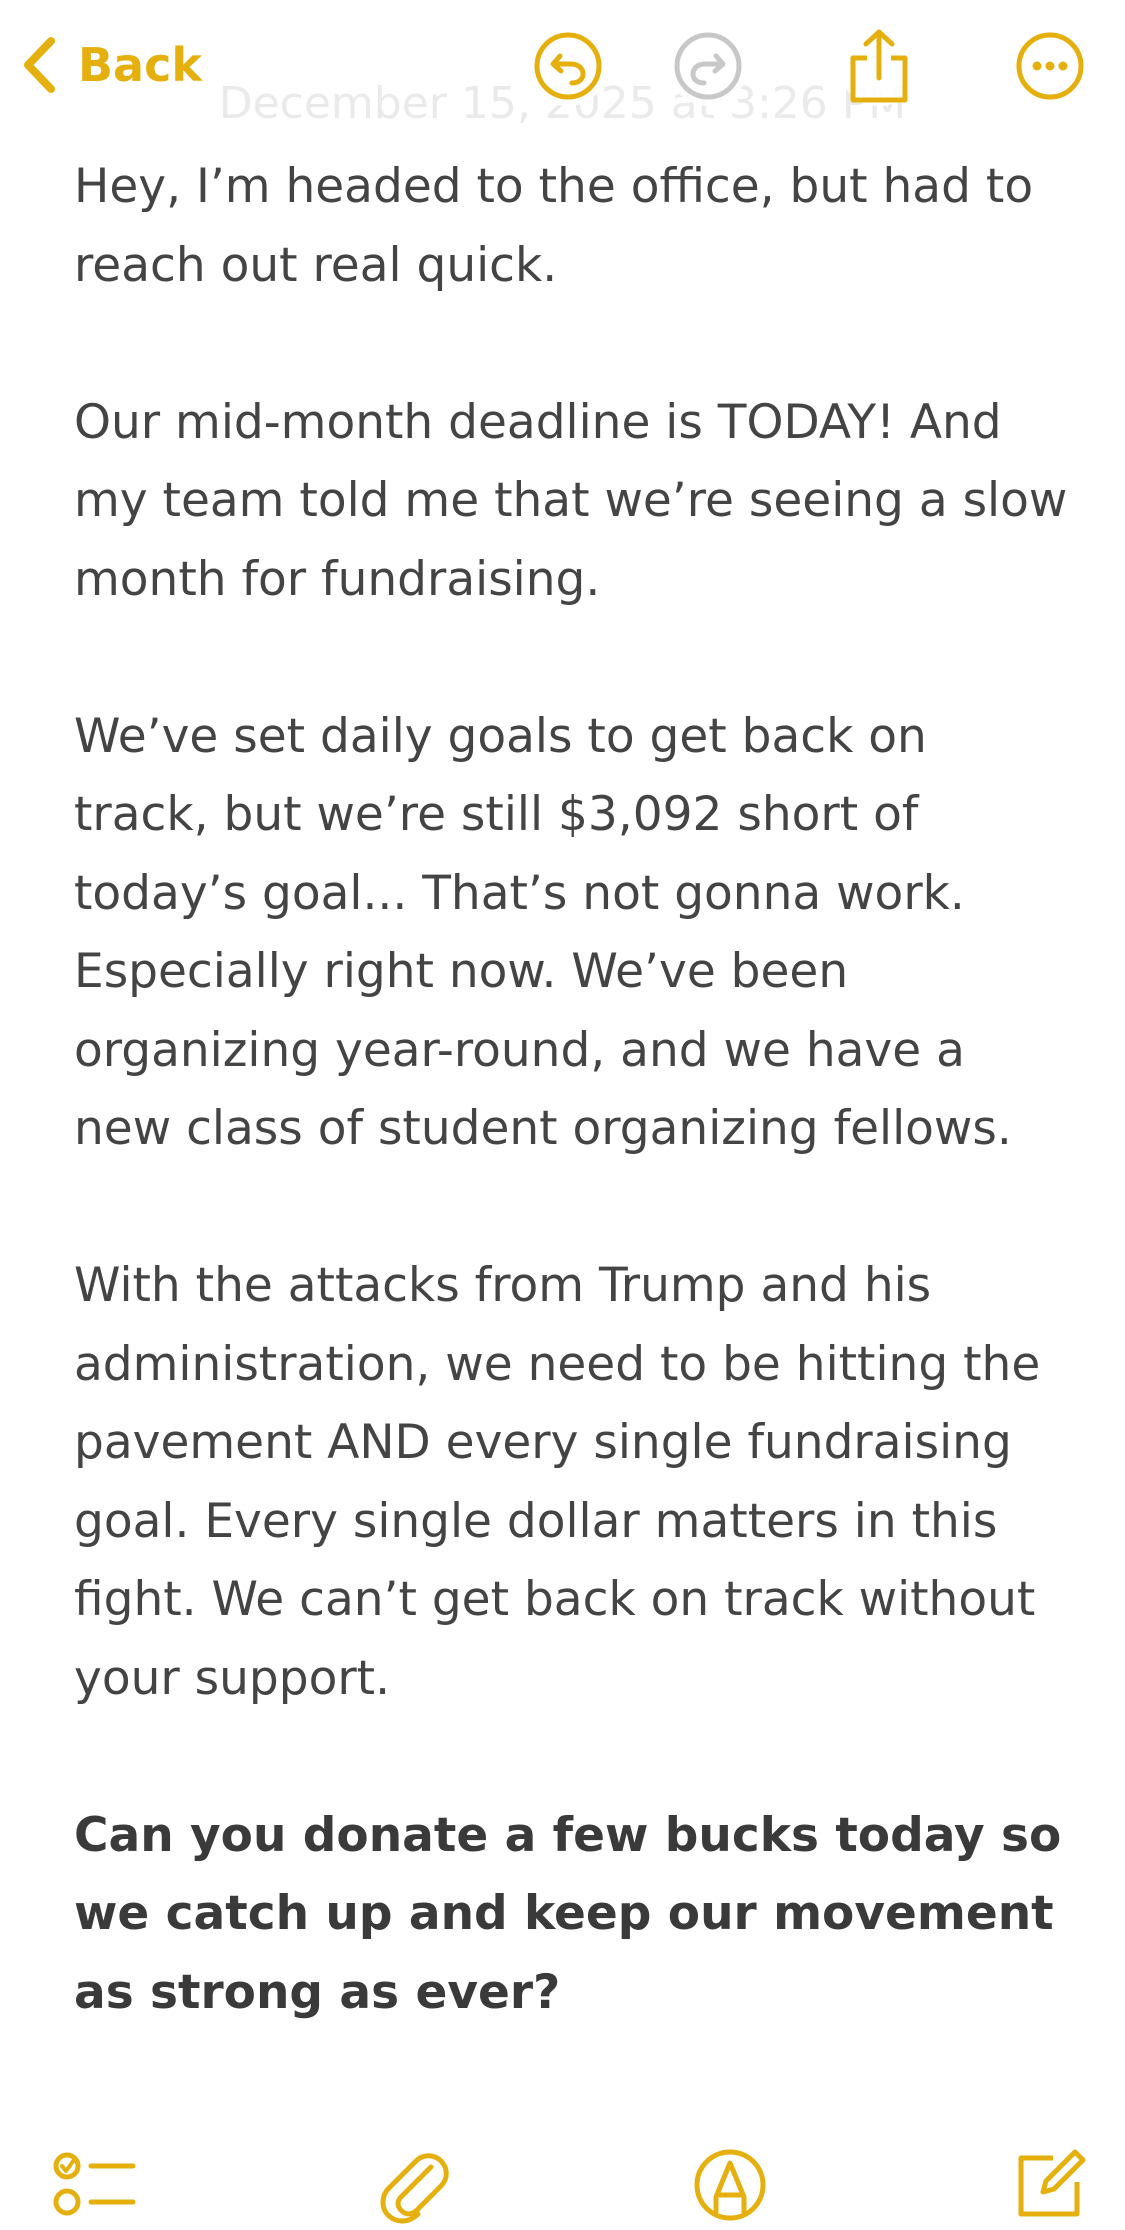 This screenshot has height=2230, width=1125. I want to click on attachment-button, so click(415, 2185).